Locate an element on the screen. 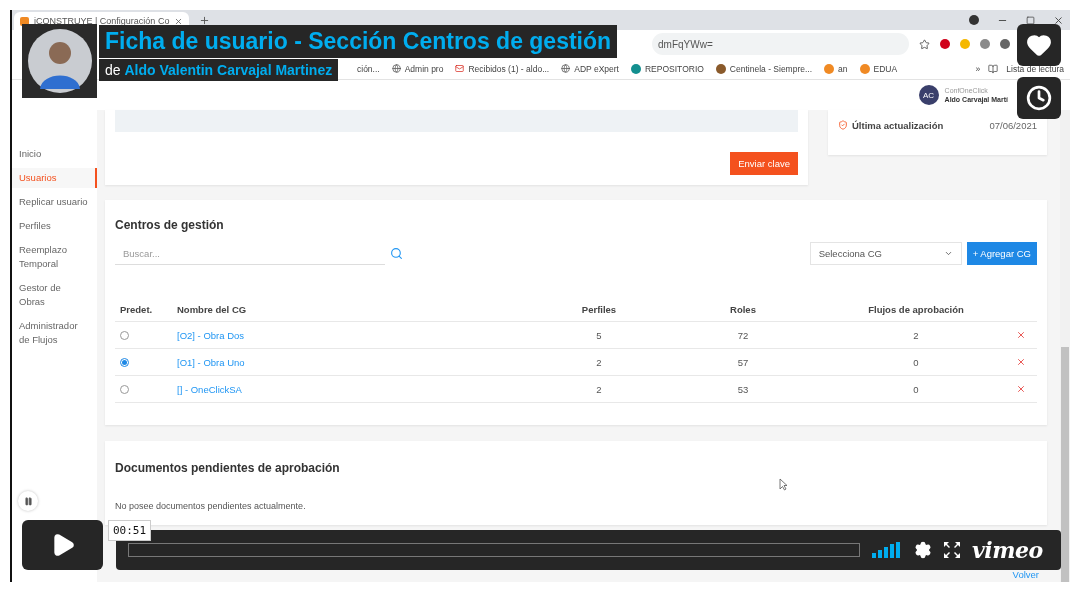  new-tab-icon is located at coordinates (205, 20).